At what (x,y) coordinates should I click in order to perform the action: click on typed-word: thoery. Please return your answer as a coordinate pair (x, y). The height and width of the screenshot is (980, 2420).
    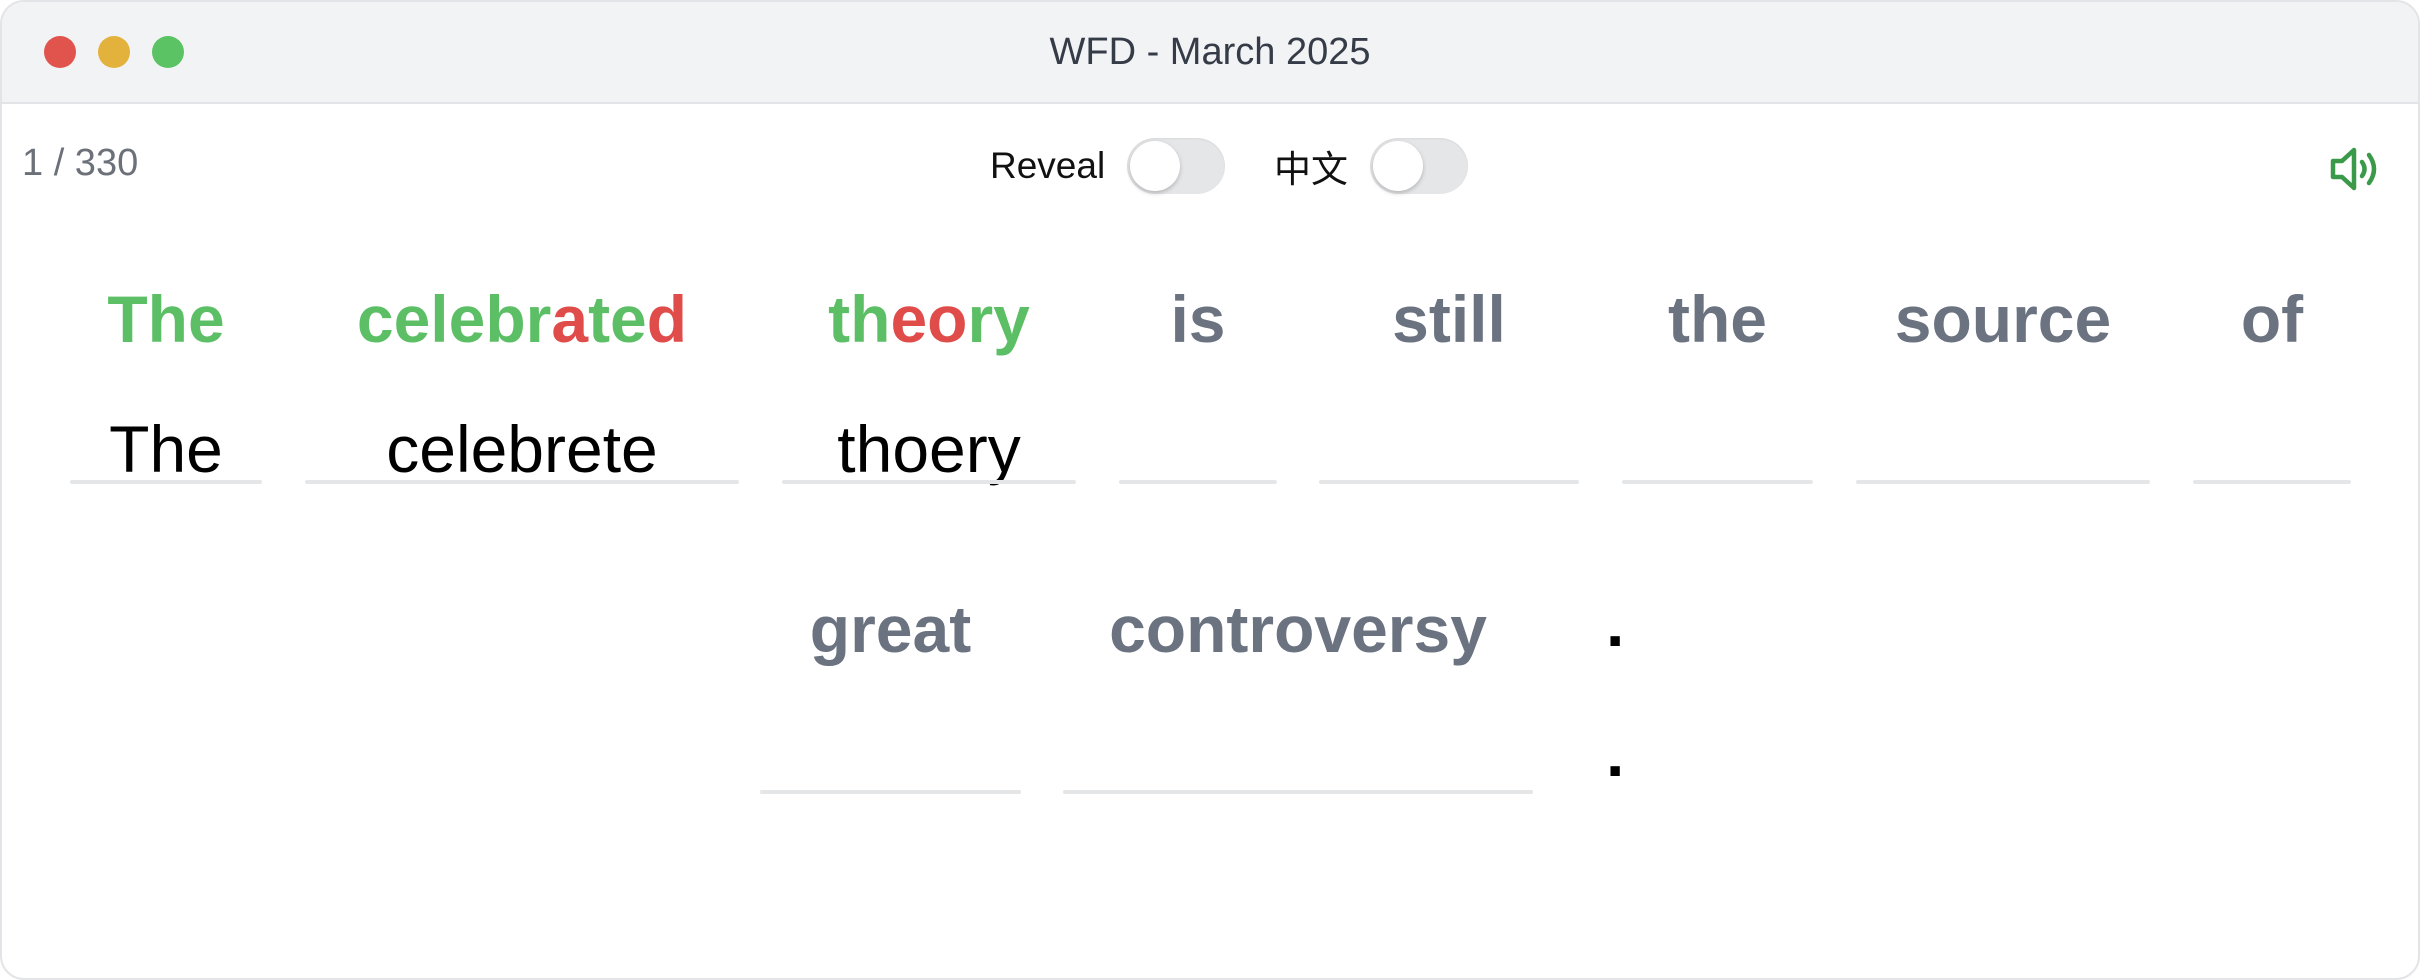
    Looking at the image, I should click on (929, 449).